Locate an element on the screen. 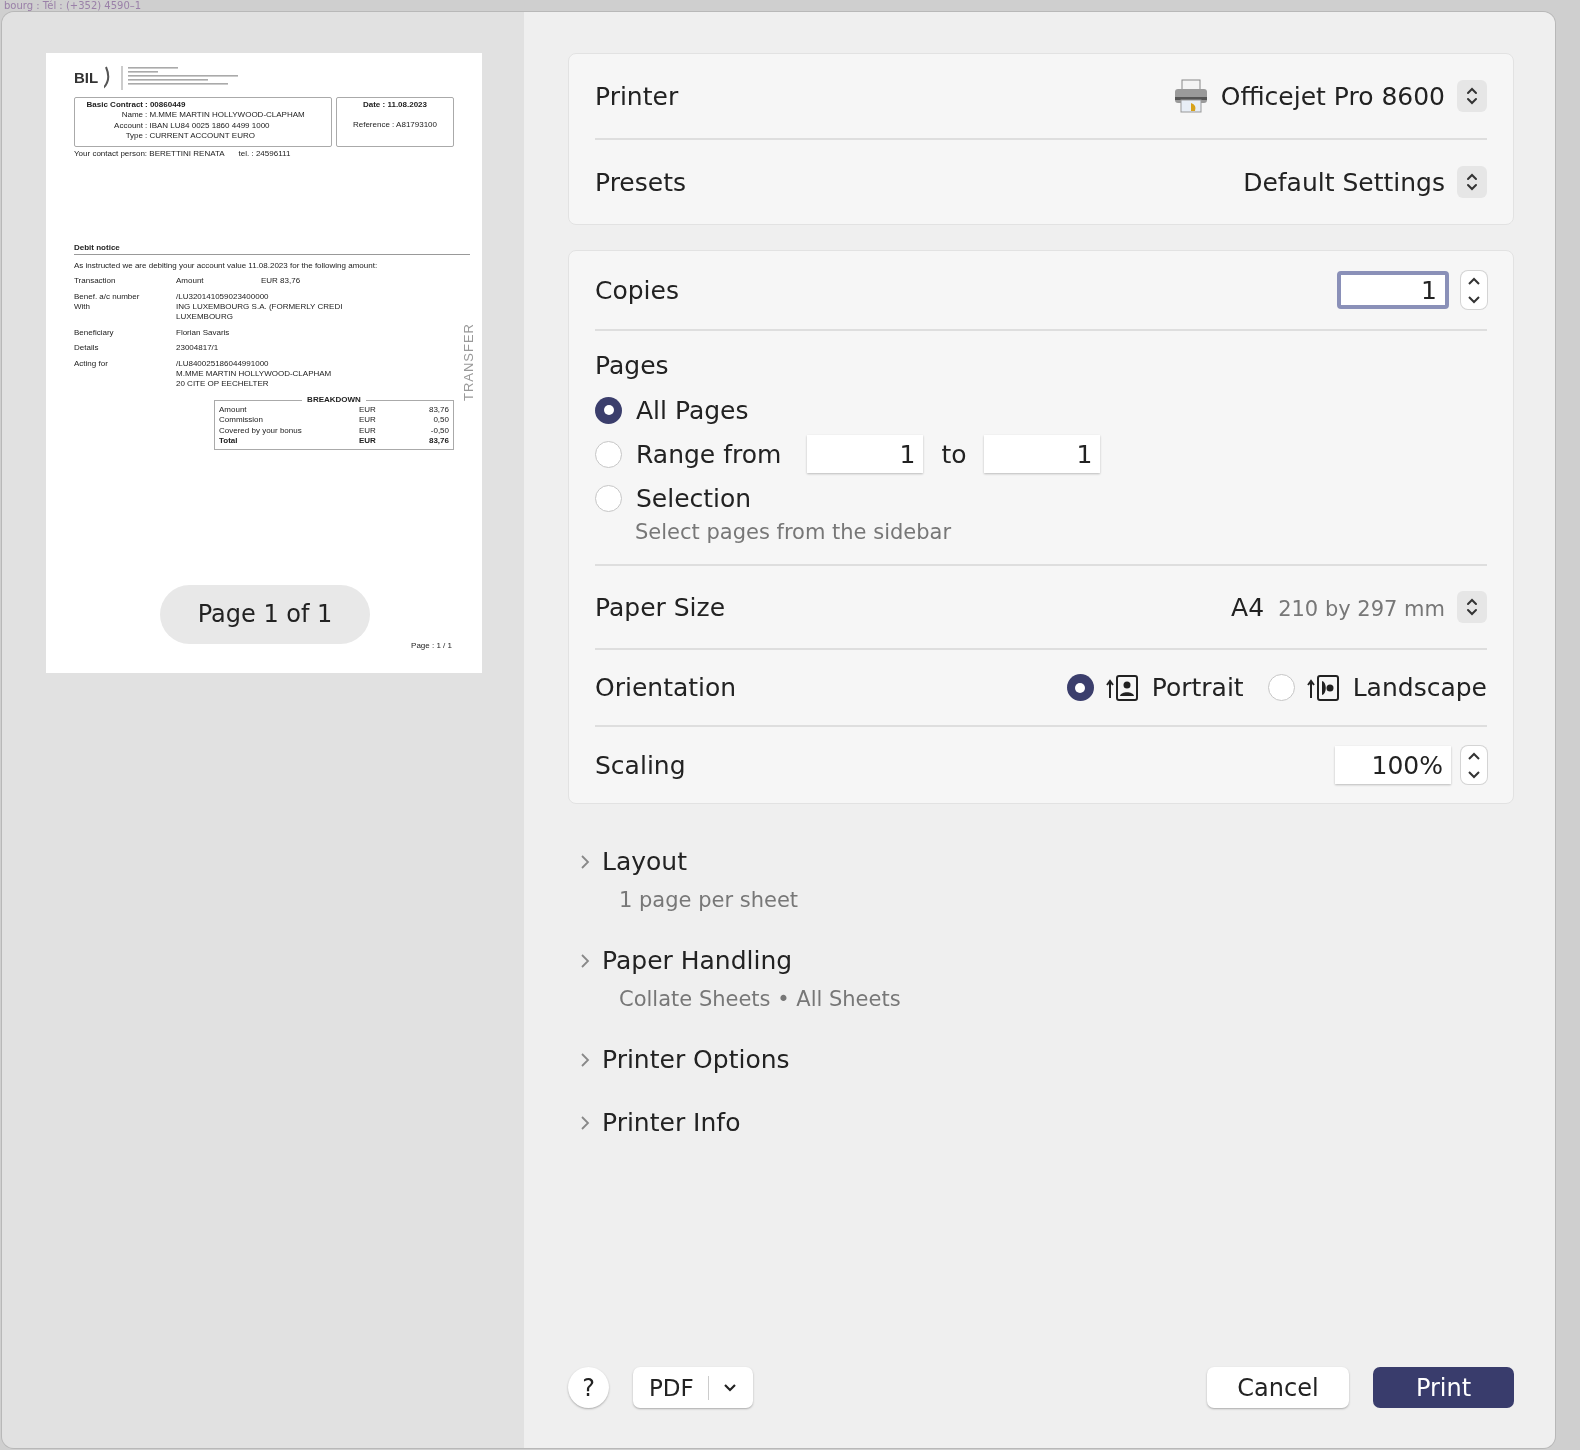  row-value: Florian Savaris is located at coordinates (203, 333).